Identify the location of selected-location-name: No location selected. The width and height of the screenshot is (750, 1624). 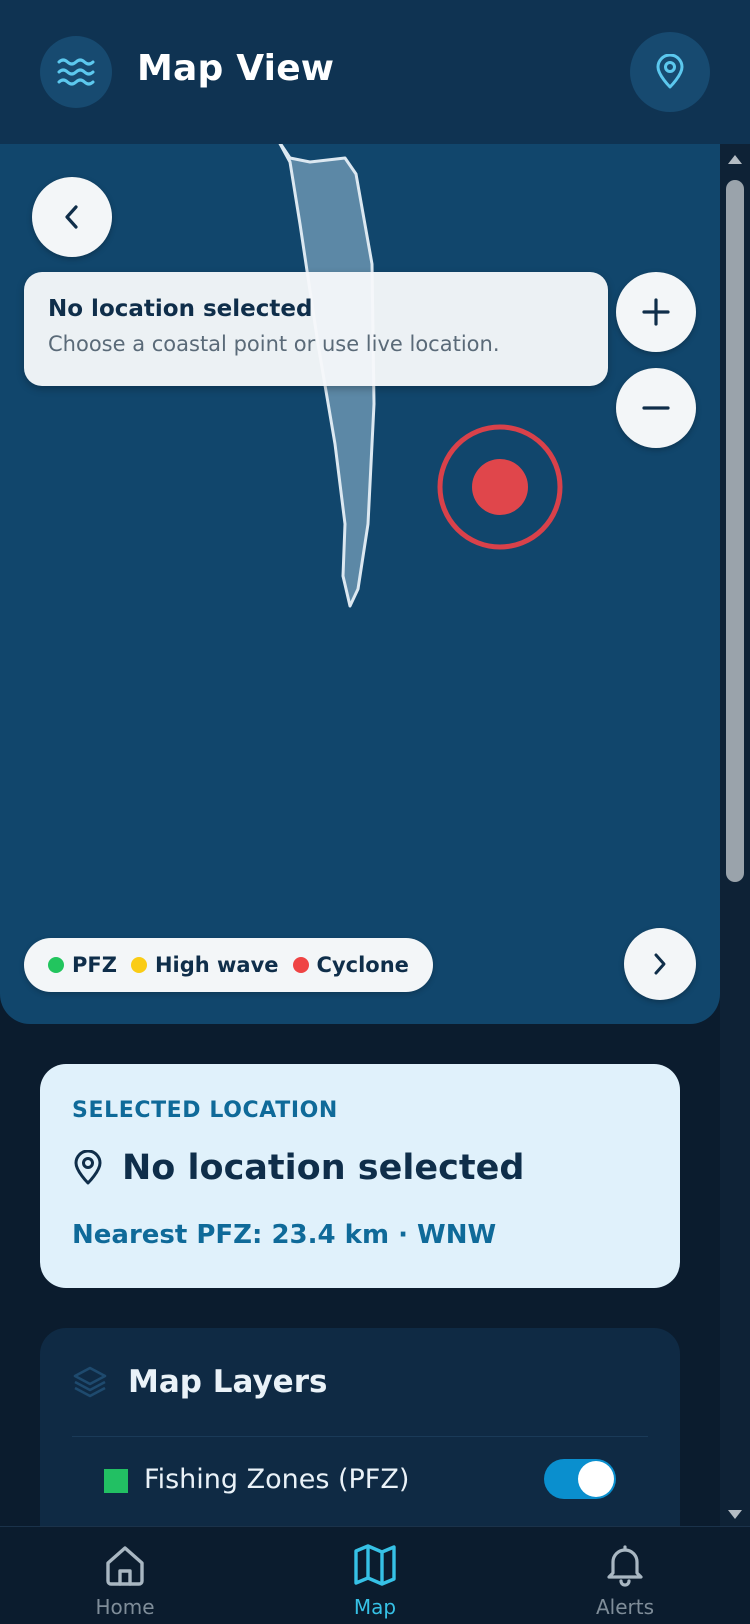
(323, 1168).